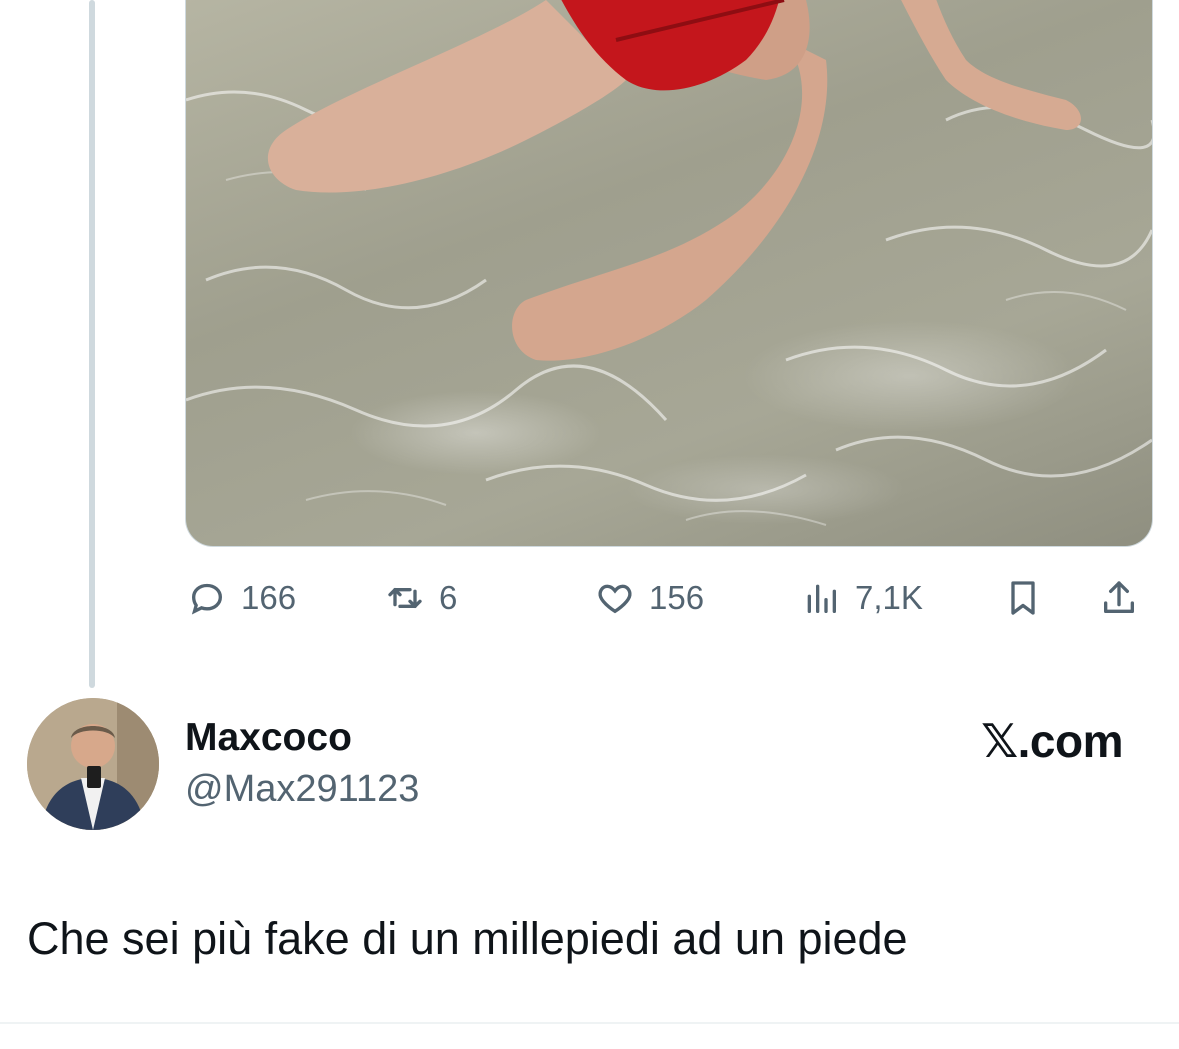 The height and width of the screenshot is (1049, 1179). What do you see at coordinates (1119, 598) in the screenshot?
I see `share-icon` at bounding box center [1119, 598].